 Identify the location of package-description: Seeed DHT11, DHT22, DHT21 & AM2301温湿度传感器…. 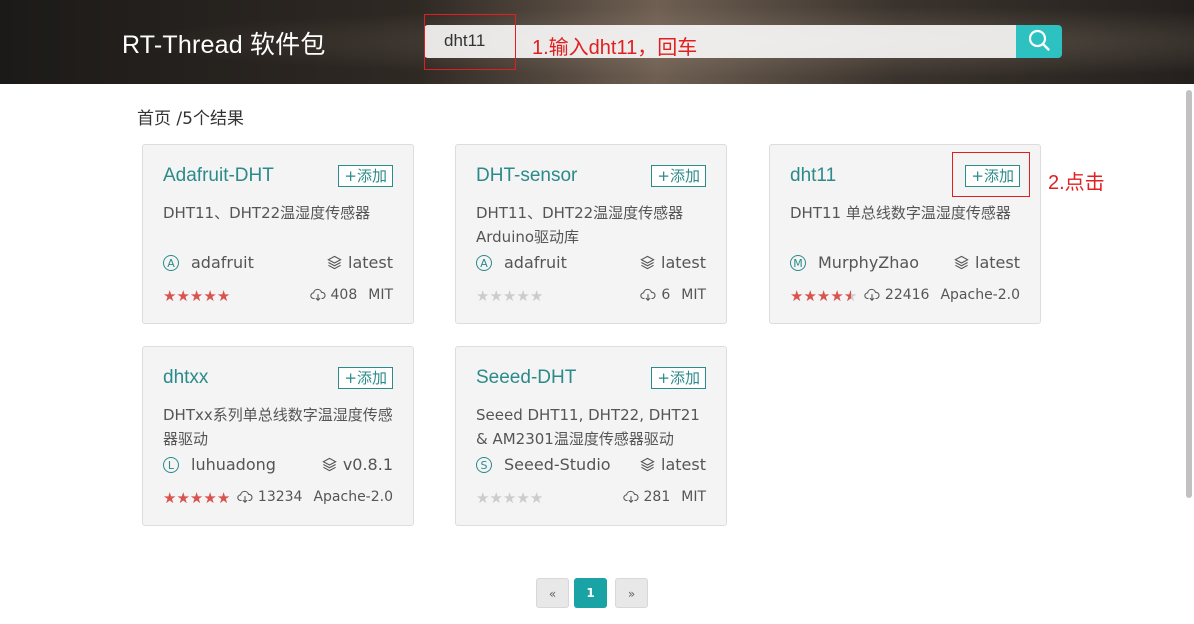
(588, 427).